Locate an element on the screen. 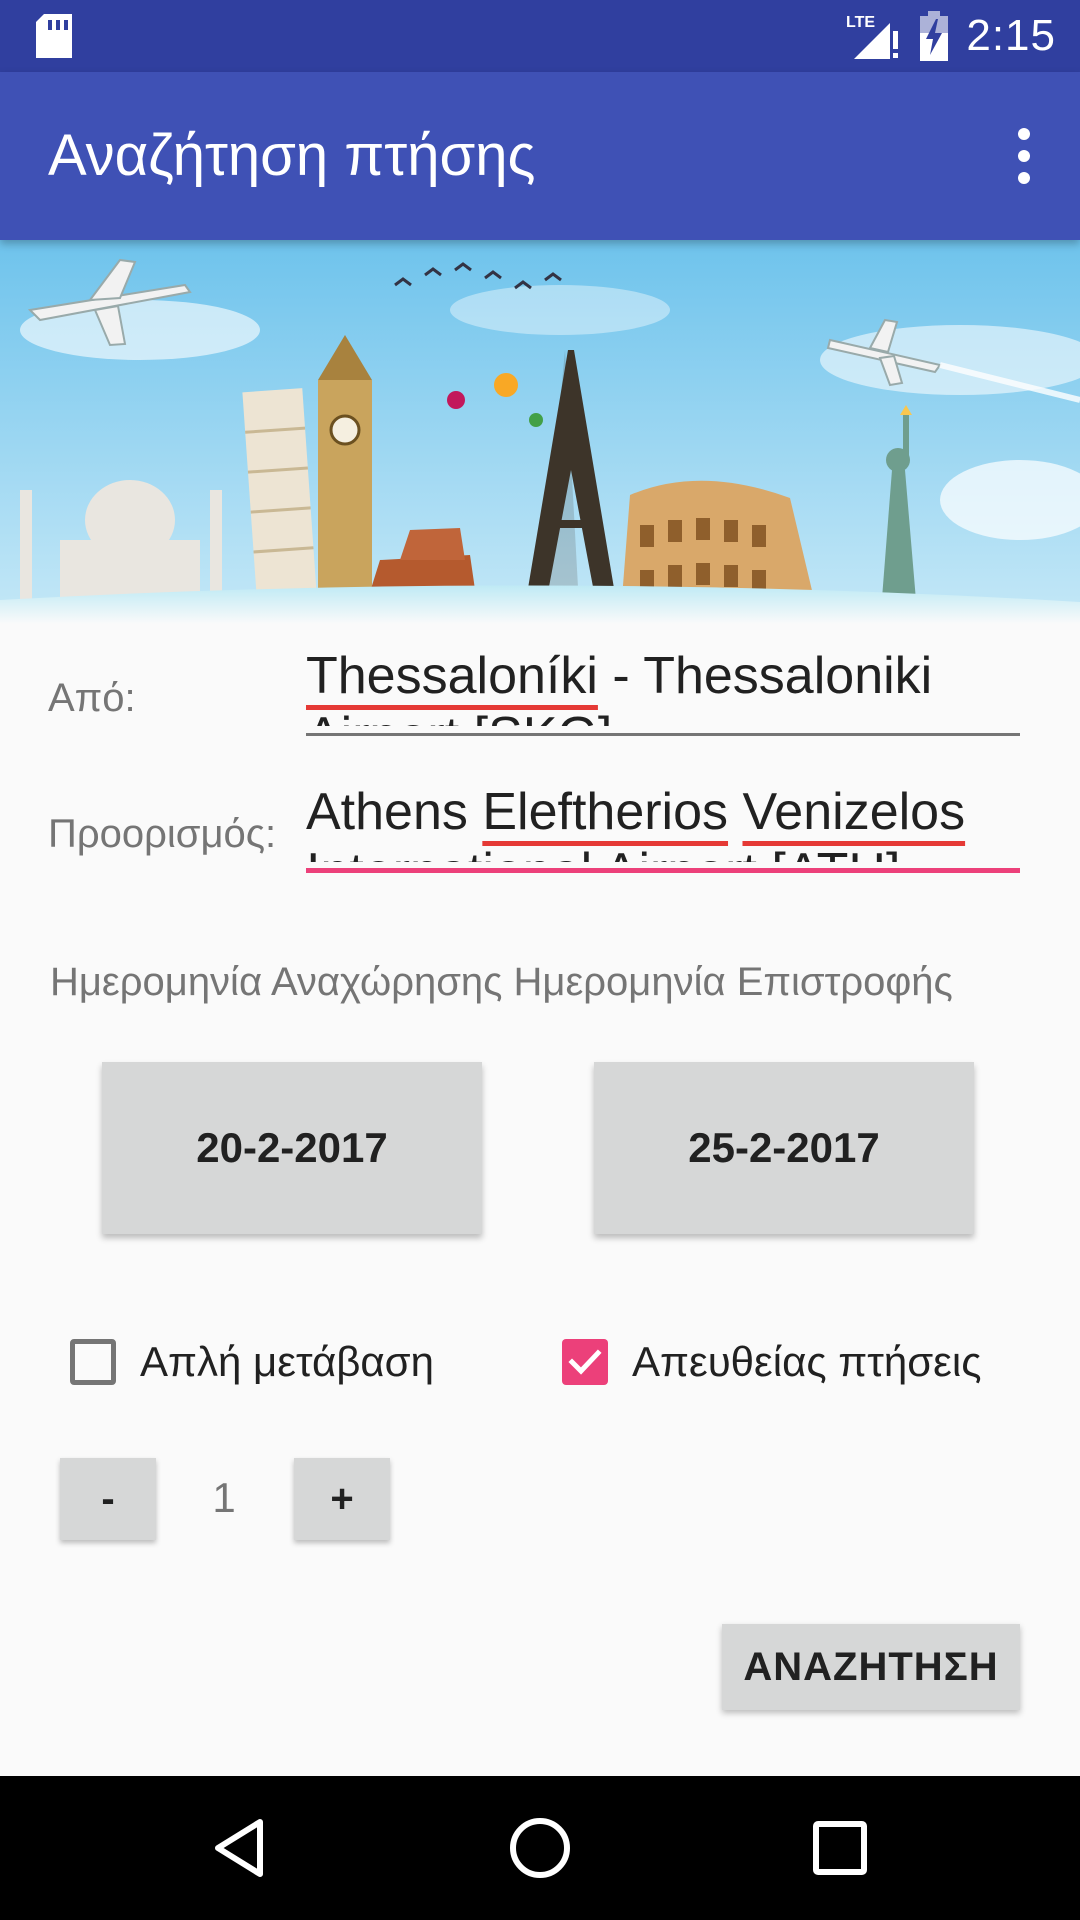  recents-icon is located at coordinates (840, 1848).